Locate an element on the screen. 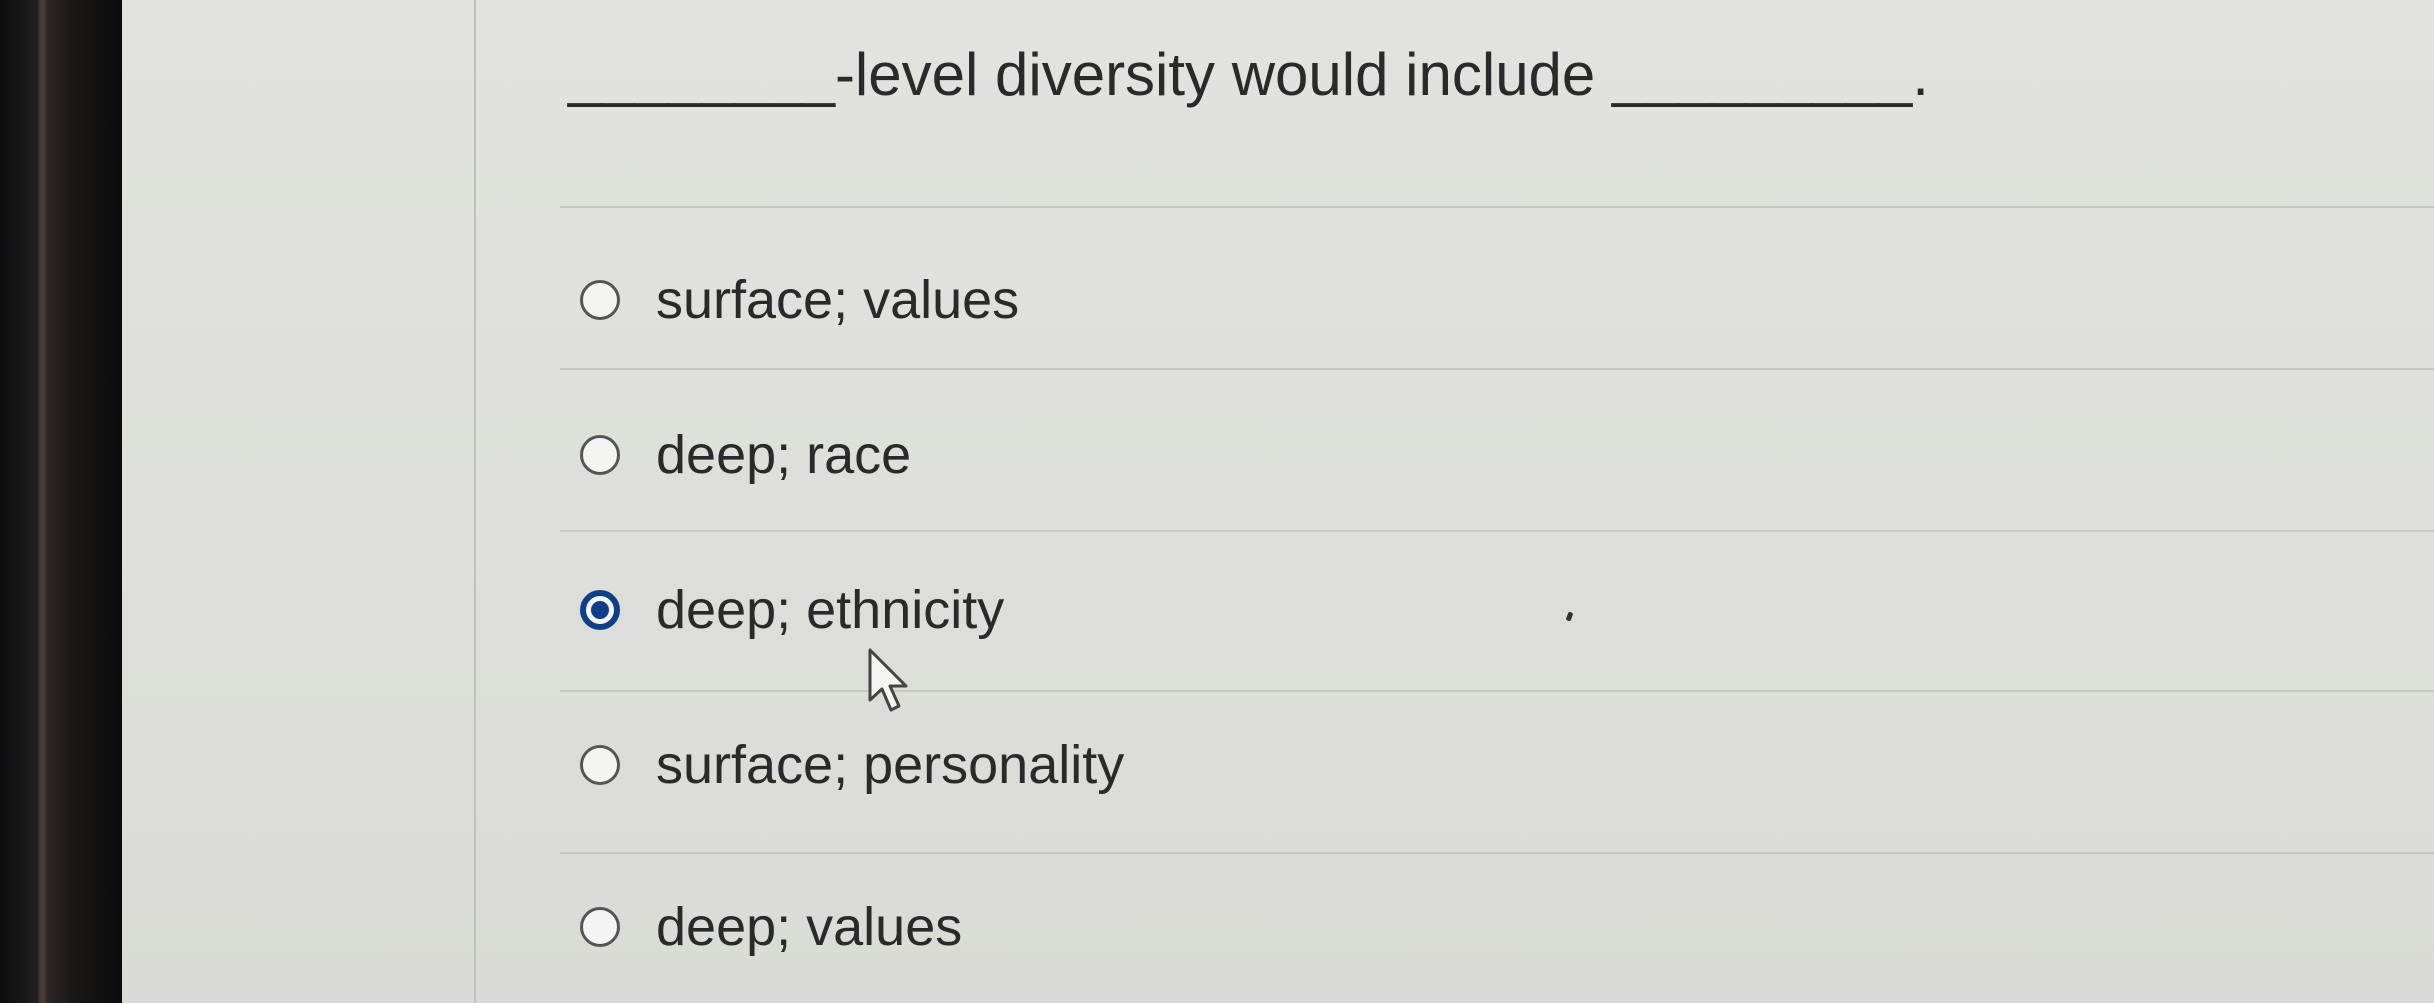 The width and height of the screenshot is (2434, 1003). option-surface-values: surface; values is located at coordinates (799, 300).